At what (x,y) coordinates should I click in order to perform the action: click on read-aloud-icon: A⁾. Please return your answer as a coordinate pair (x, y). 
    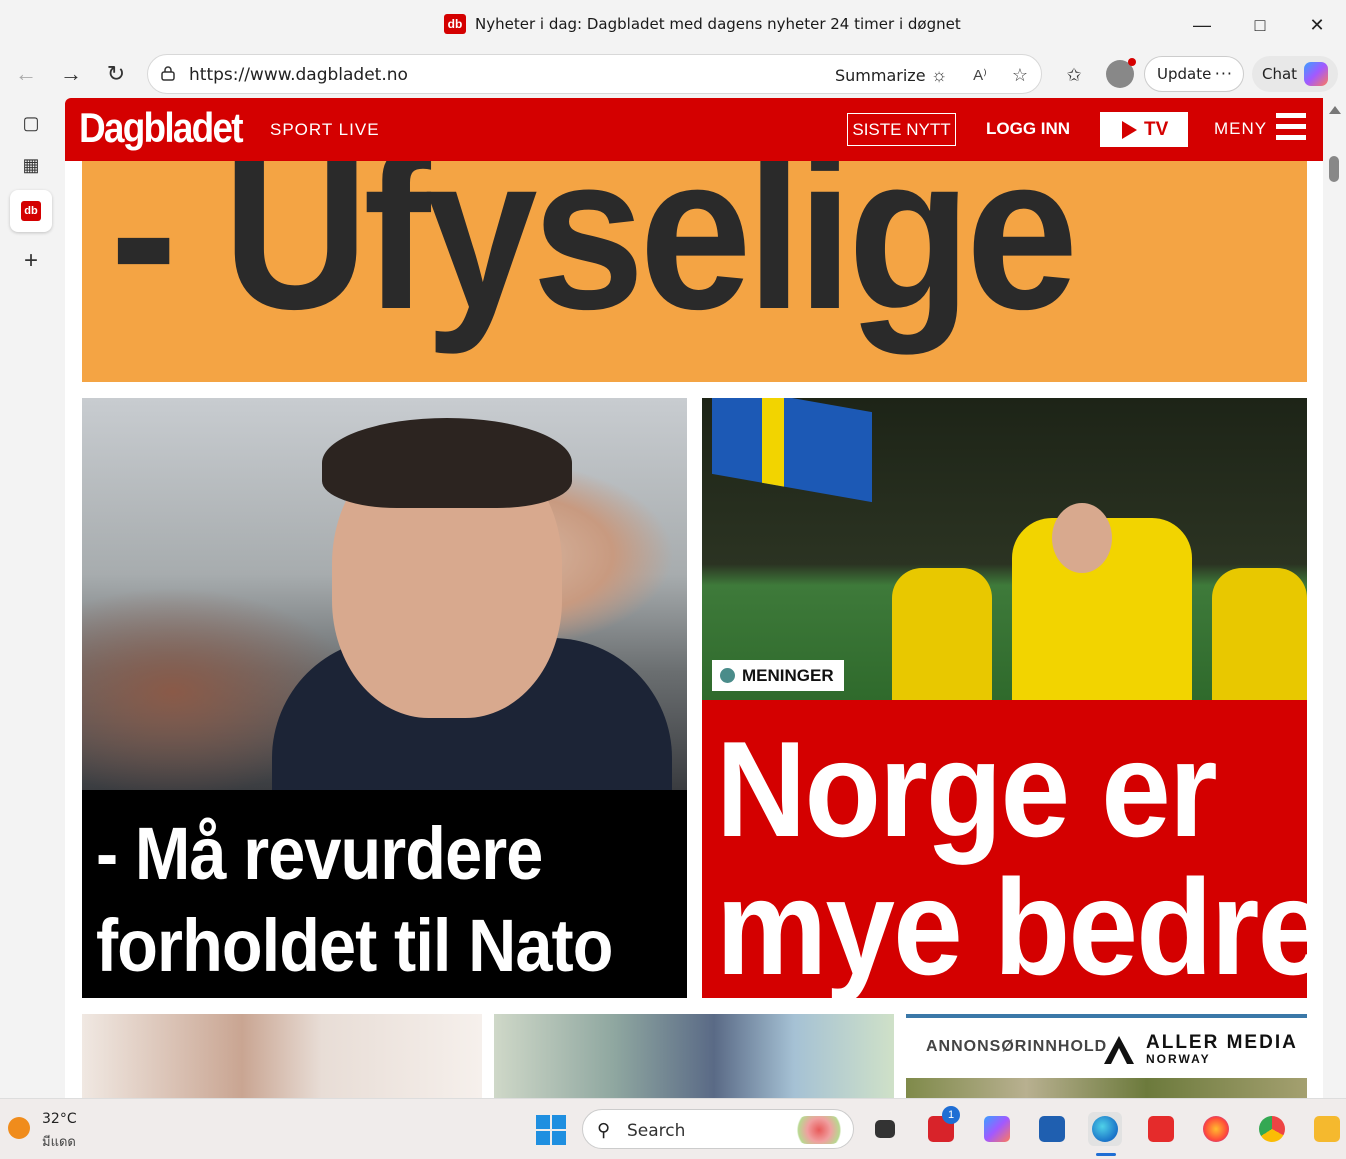
    Looking at the image, I should click on (980, 75).